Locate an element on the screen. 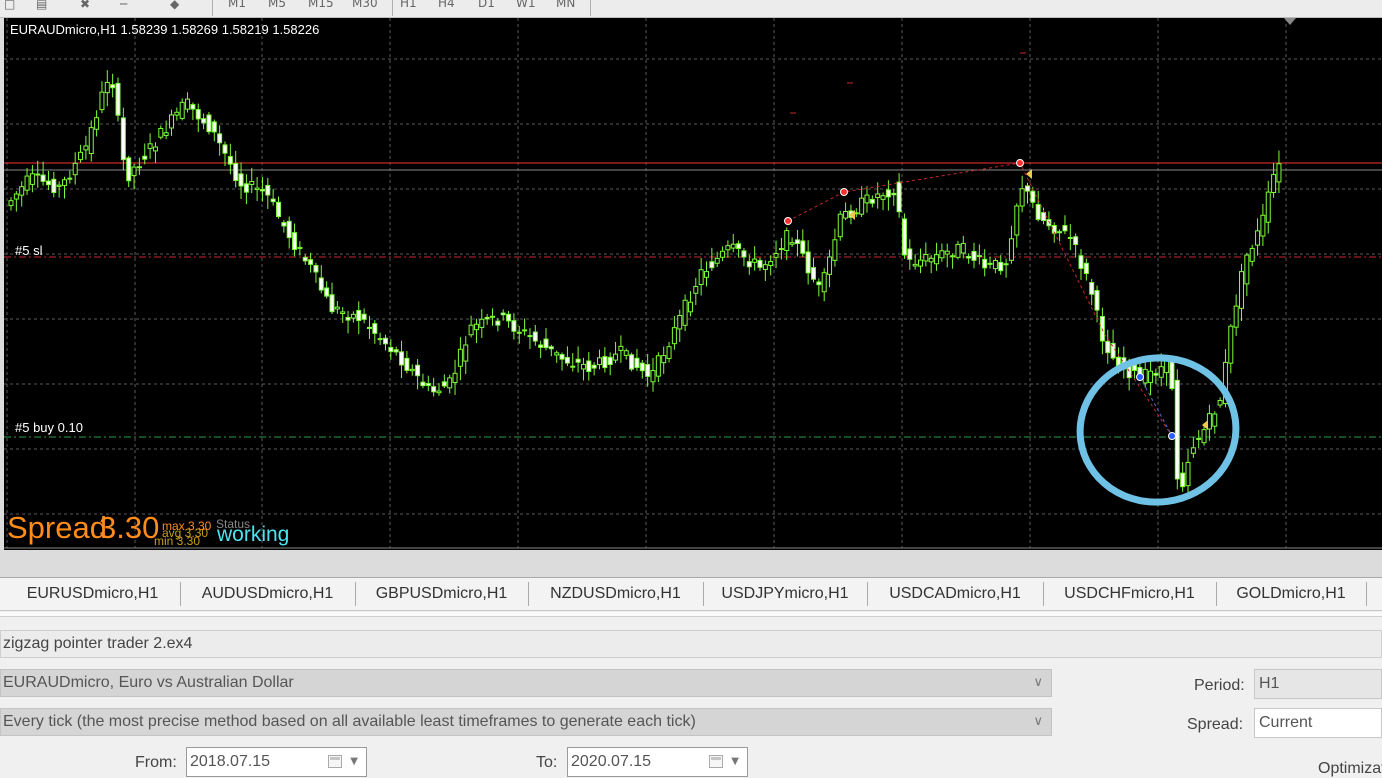  tf-m30: M30 is located at coordinates (365, 5).